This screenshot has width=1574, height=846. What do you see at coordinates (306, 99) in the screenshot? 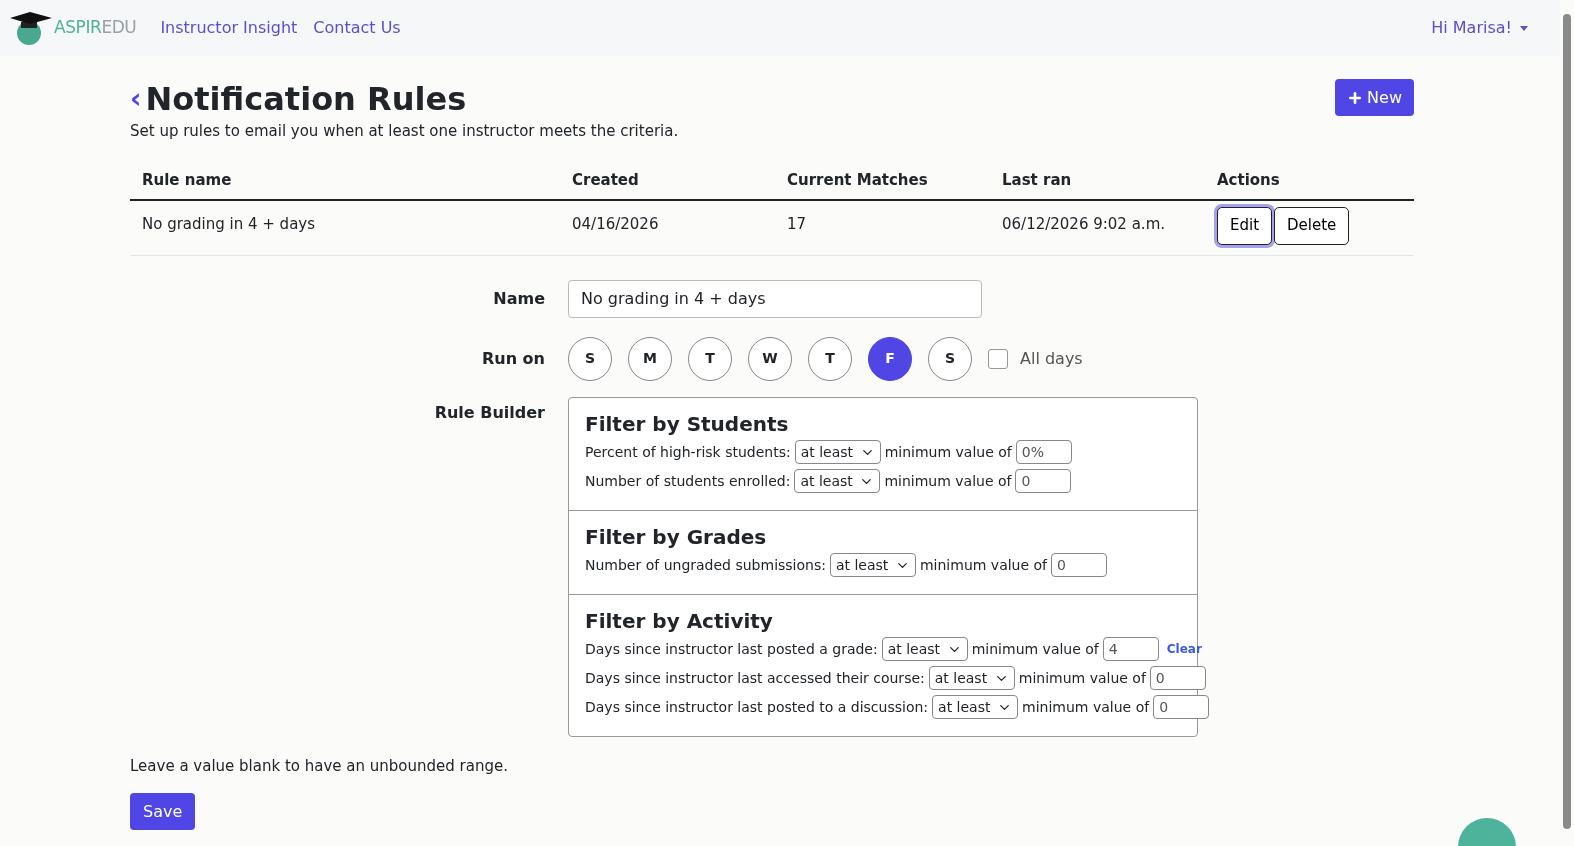
I see `page-title: Notification Rules` at bounding box center [306, 99].